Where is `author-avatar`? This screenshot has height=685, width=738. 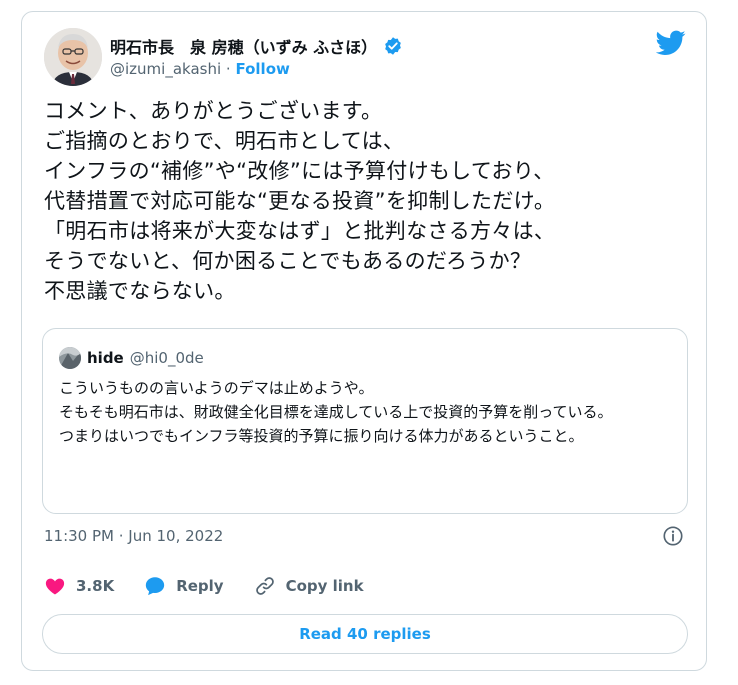
author-avatar is located at coordinates (73, 57).